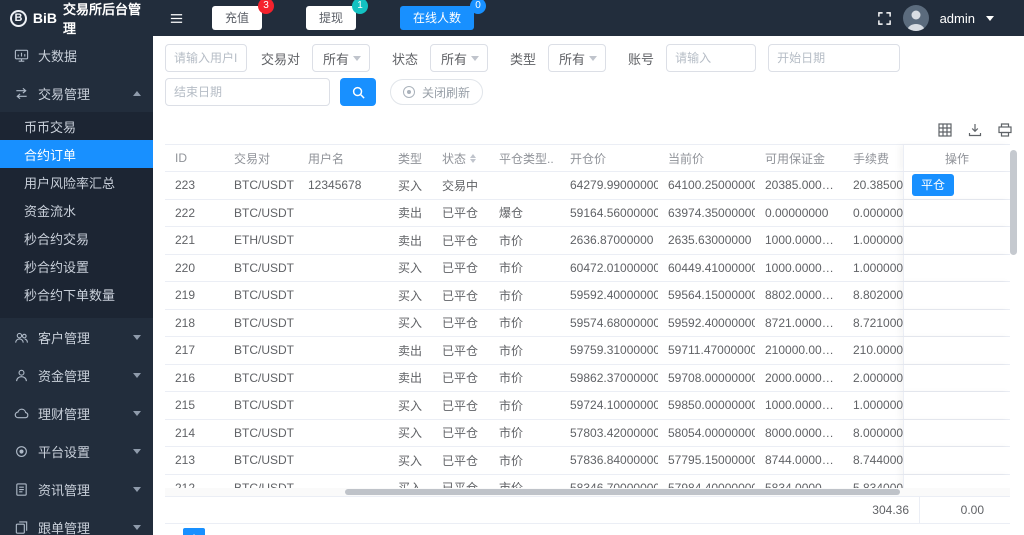 The image size is (1024, 535). I want to click on column-header-status-label: 状态, so click(454, 158).